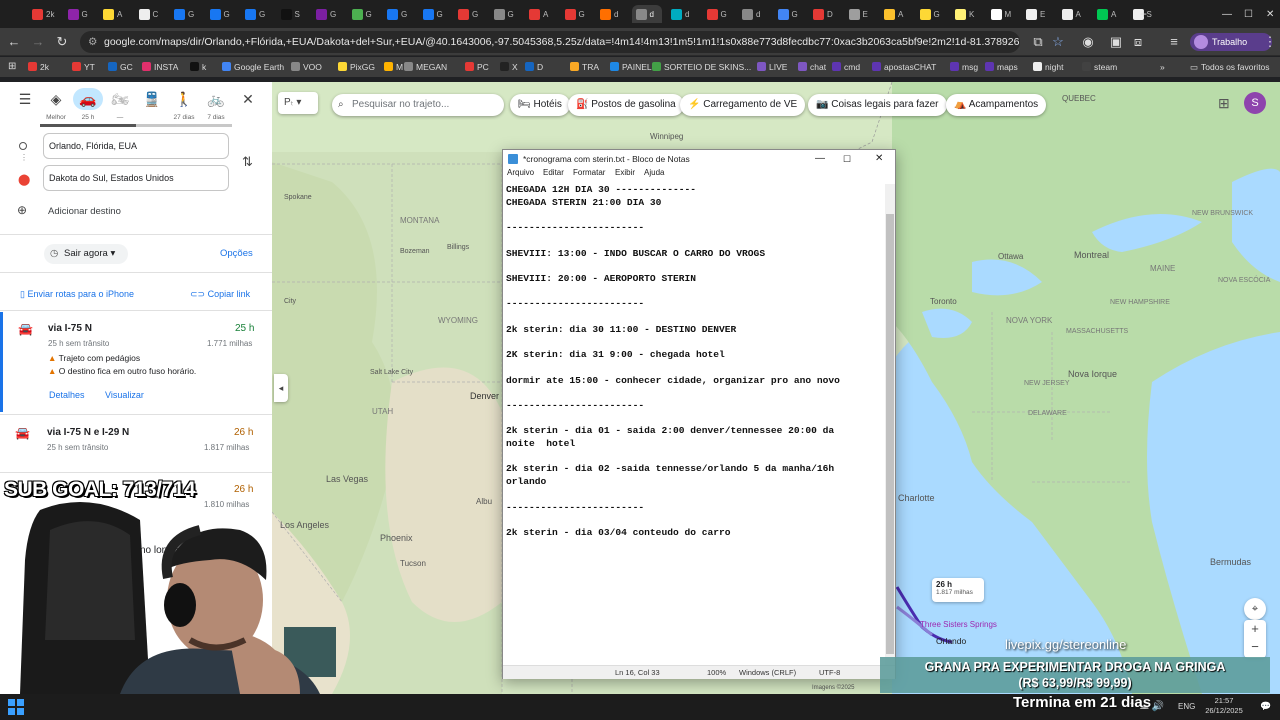  What do you see at coordinates (958, 590) in the screenshot?
I see `route-time-bubble: 26 h 1.817 milhas` at bounding box center [958, 590].